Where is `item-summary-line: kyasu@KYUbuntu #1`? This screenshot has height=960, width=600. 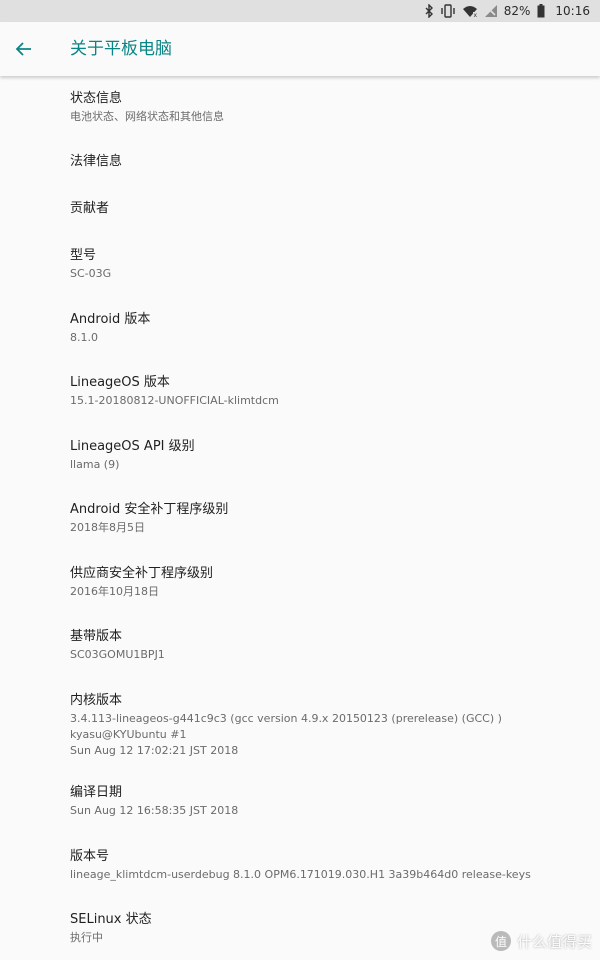
item-summary-line: kyasu@KYUbuntu #1 is located at coordinates (128, 734).